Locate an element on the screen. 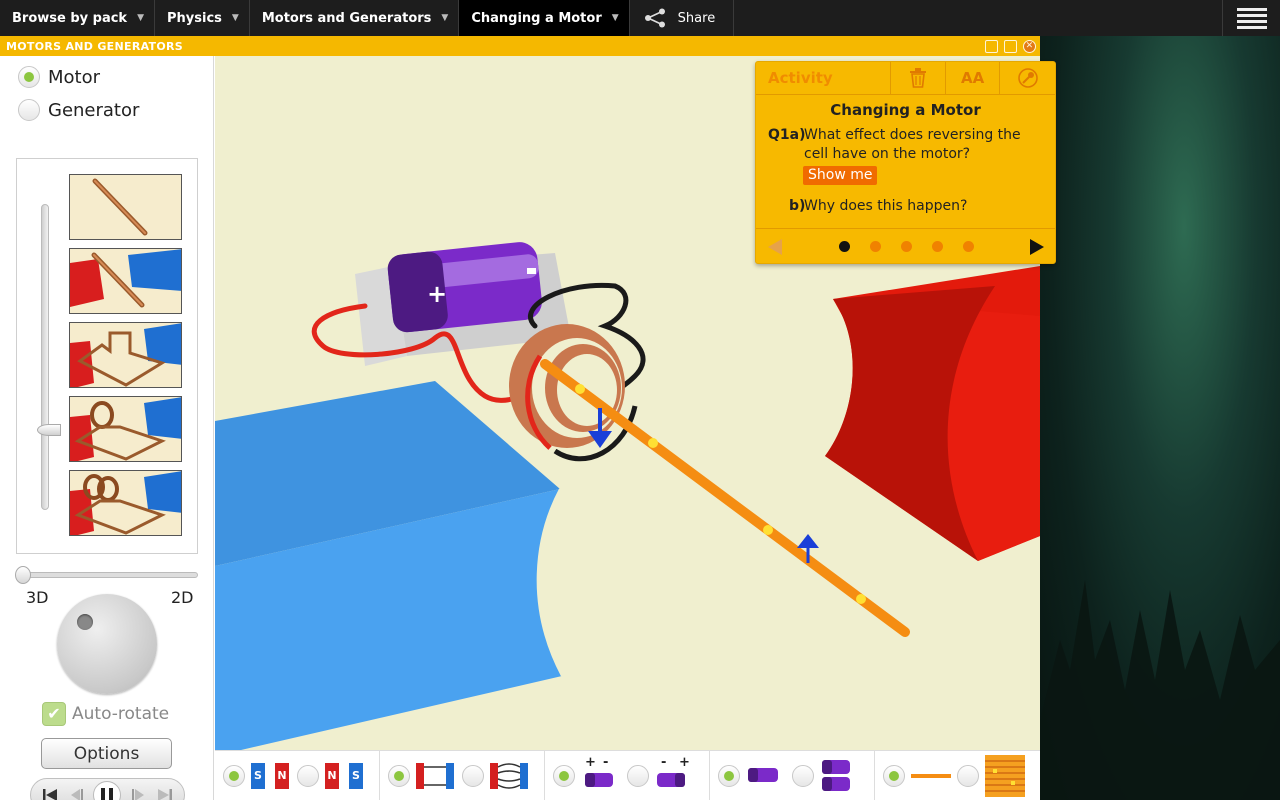 Image resolution: width=1280 pixels, height=800 pixels. magnet-option-2-radio is located at coordinates (308, 776).